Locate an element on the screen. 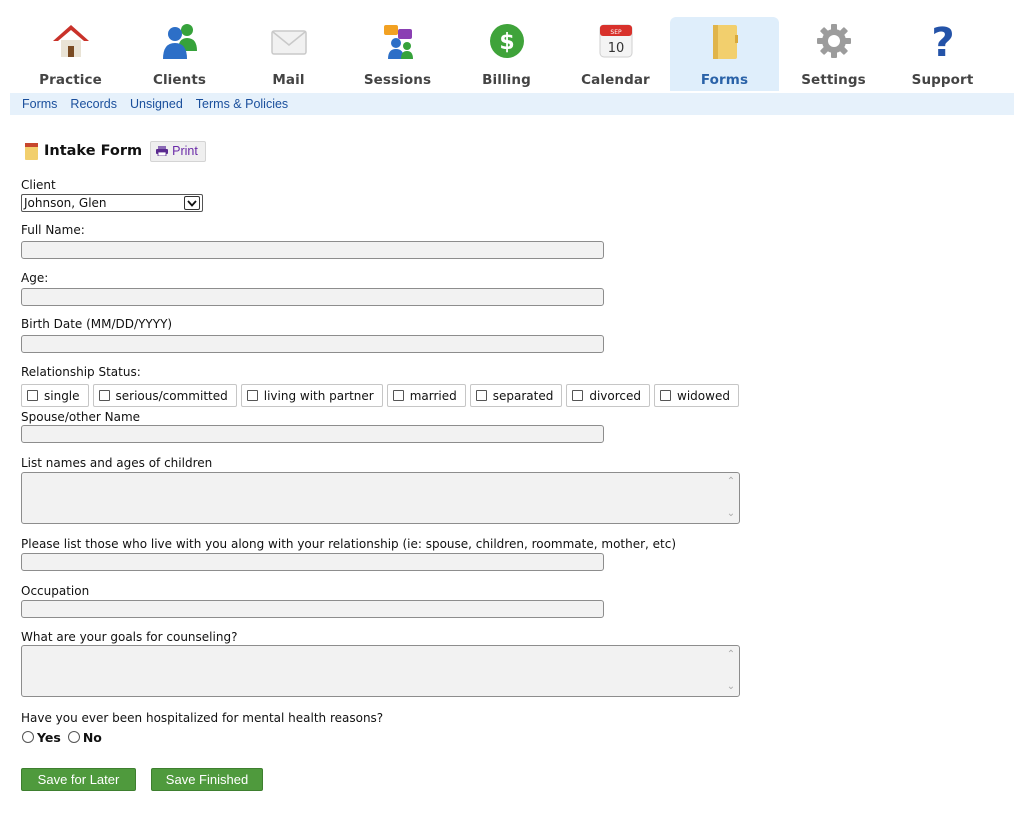 The image size is (1024, 819). nav-clients: Clients is located at coordinates (179, 54).